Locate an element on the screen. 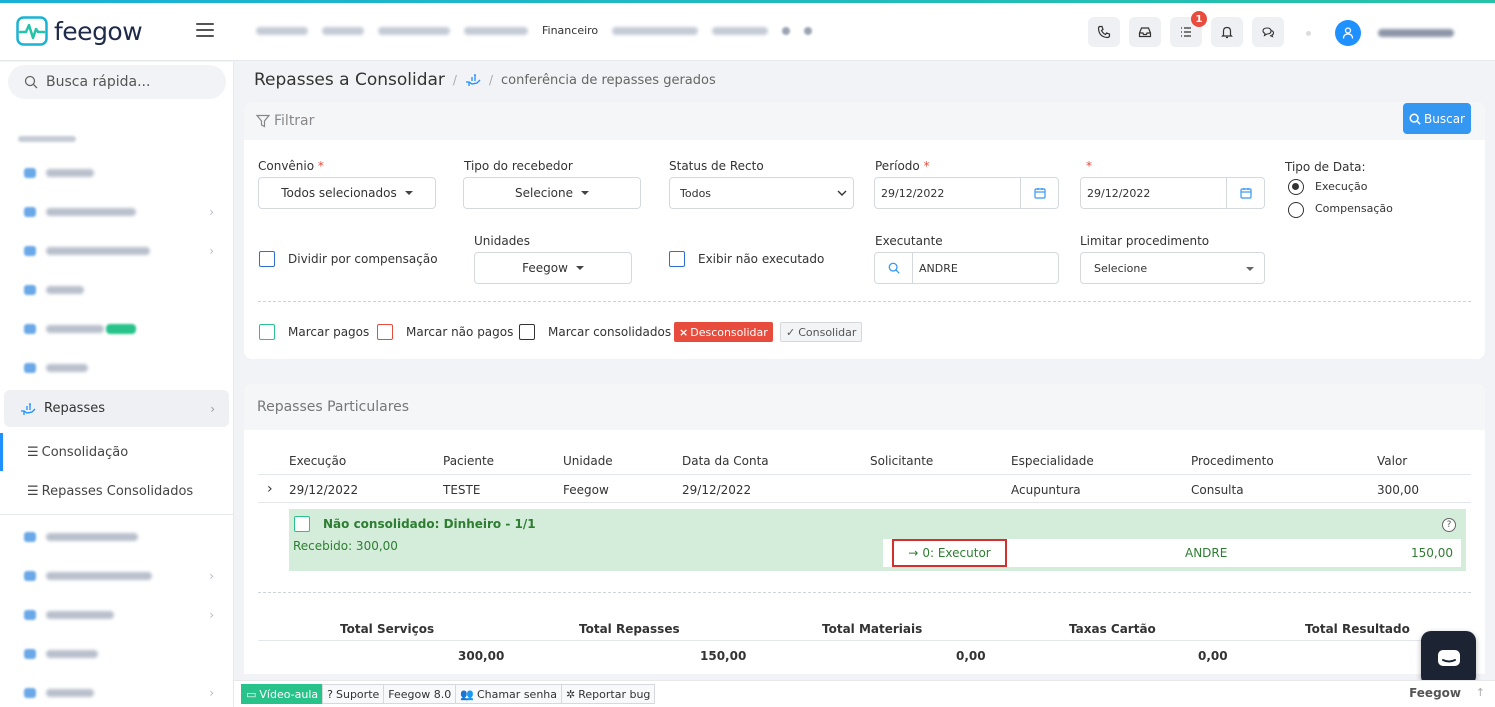 The image size is (1495, 707). user-avatar-icon is located at coordinates (1348, 33).